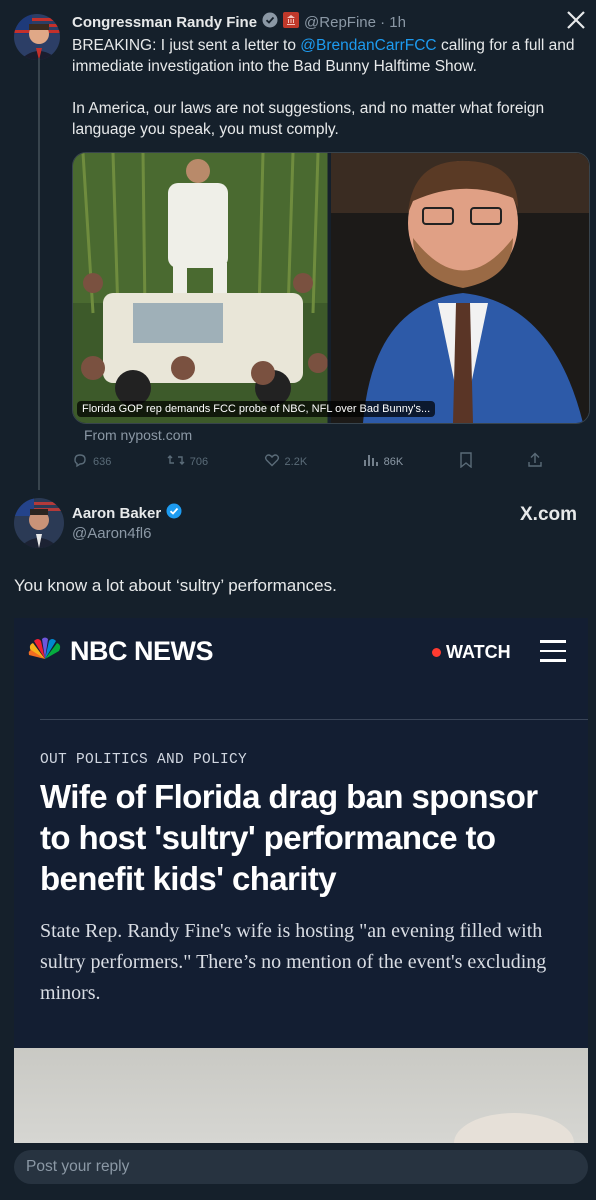 The height and width of the screenshot is (1200, 596). I want to click on repost-action: 706, so click(187, 461).